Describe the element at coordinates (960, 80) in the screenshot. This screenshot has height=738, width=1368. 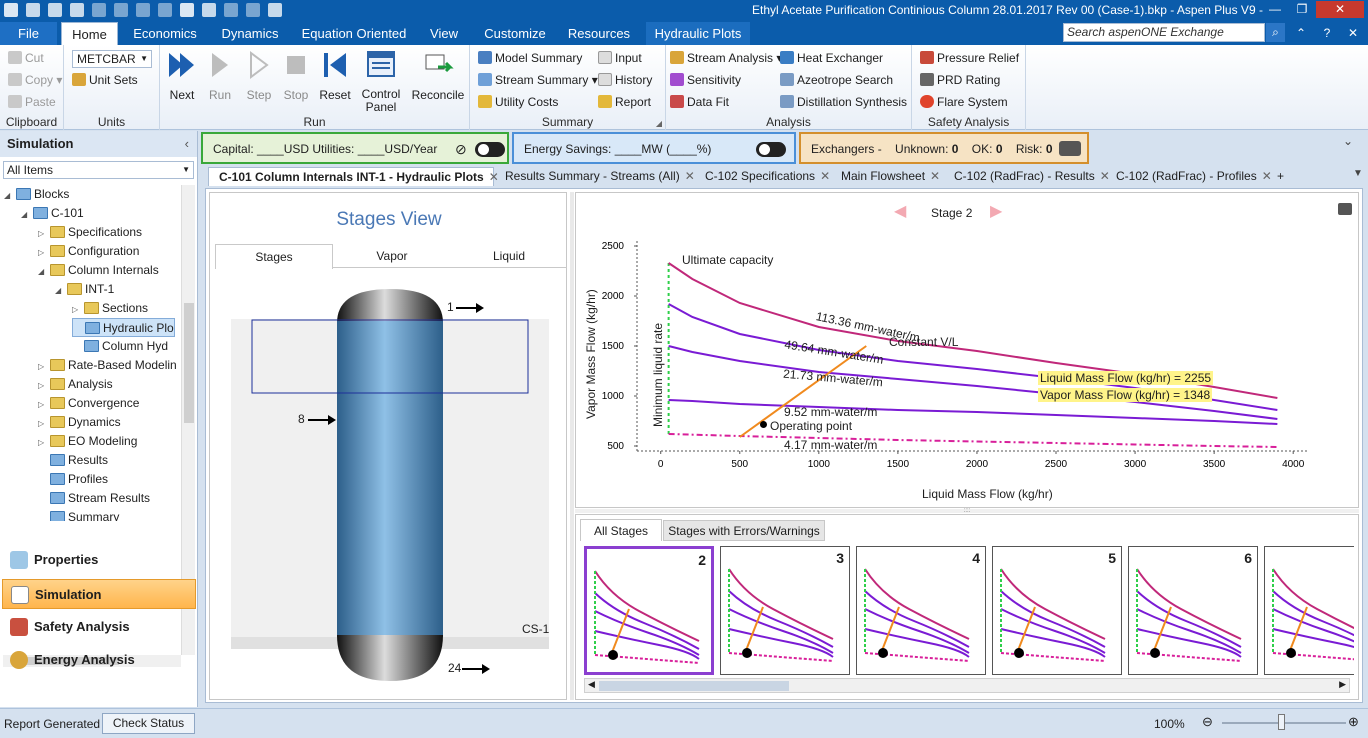
I see `prd-rating-button: PRD Rating` at that location.